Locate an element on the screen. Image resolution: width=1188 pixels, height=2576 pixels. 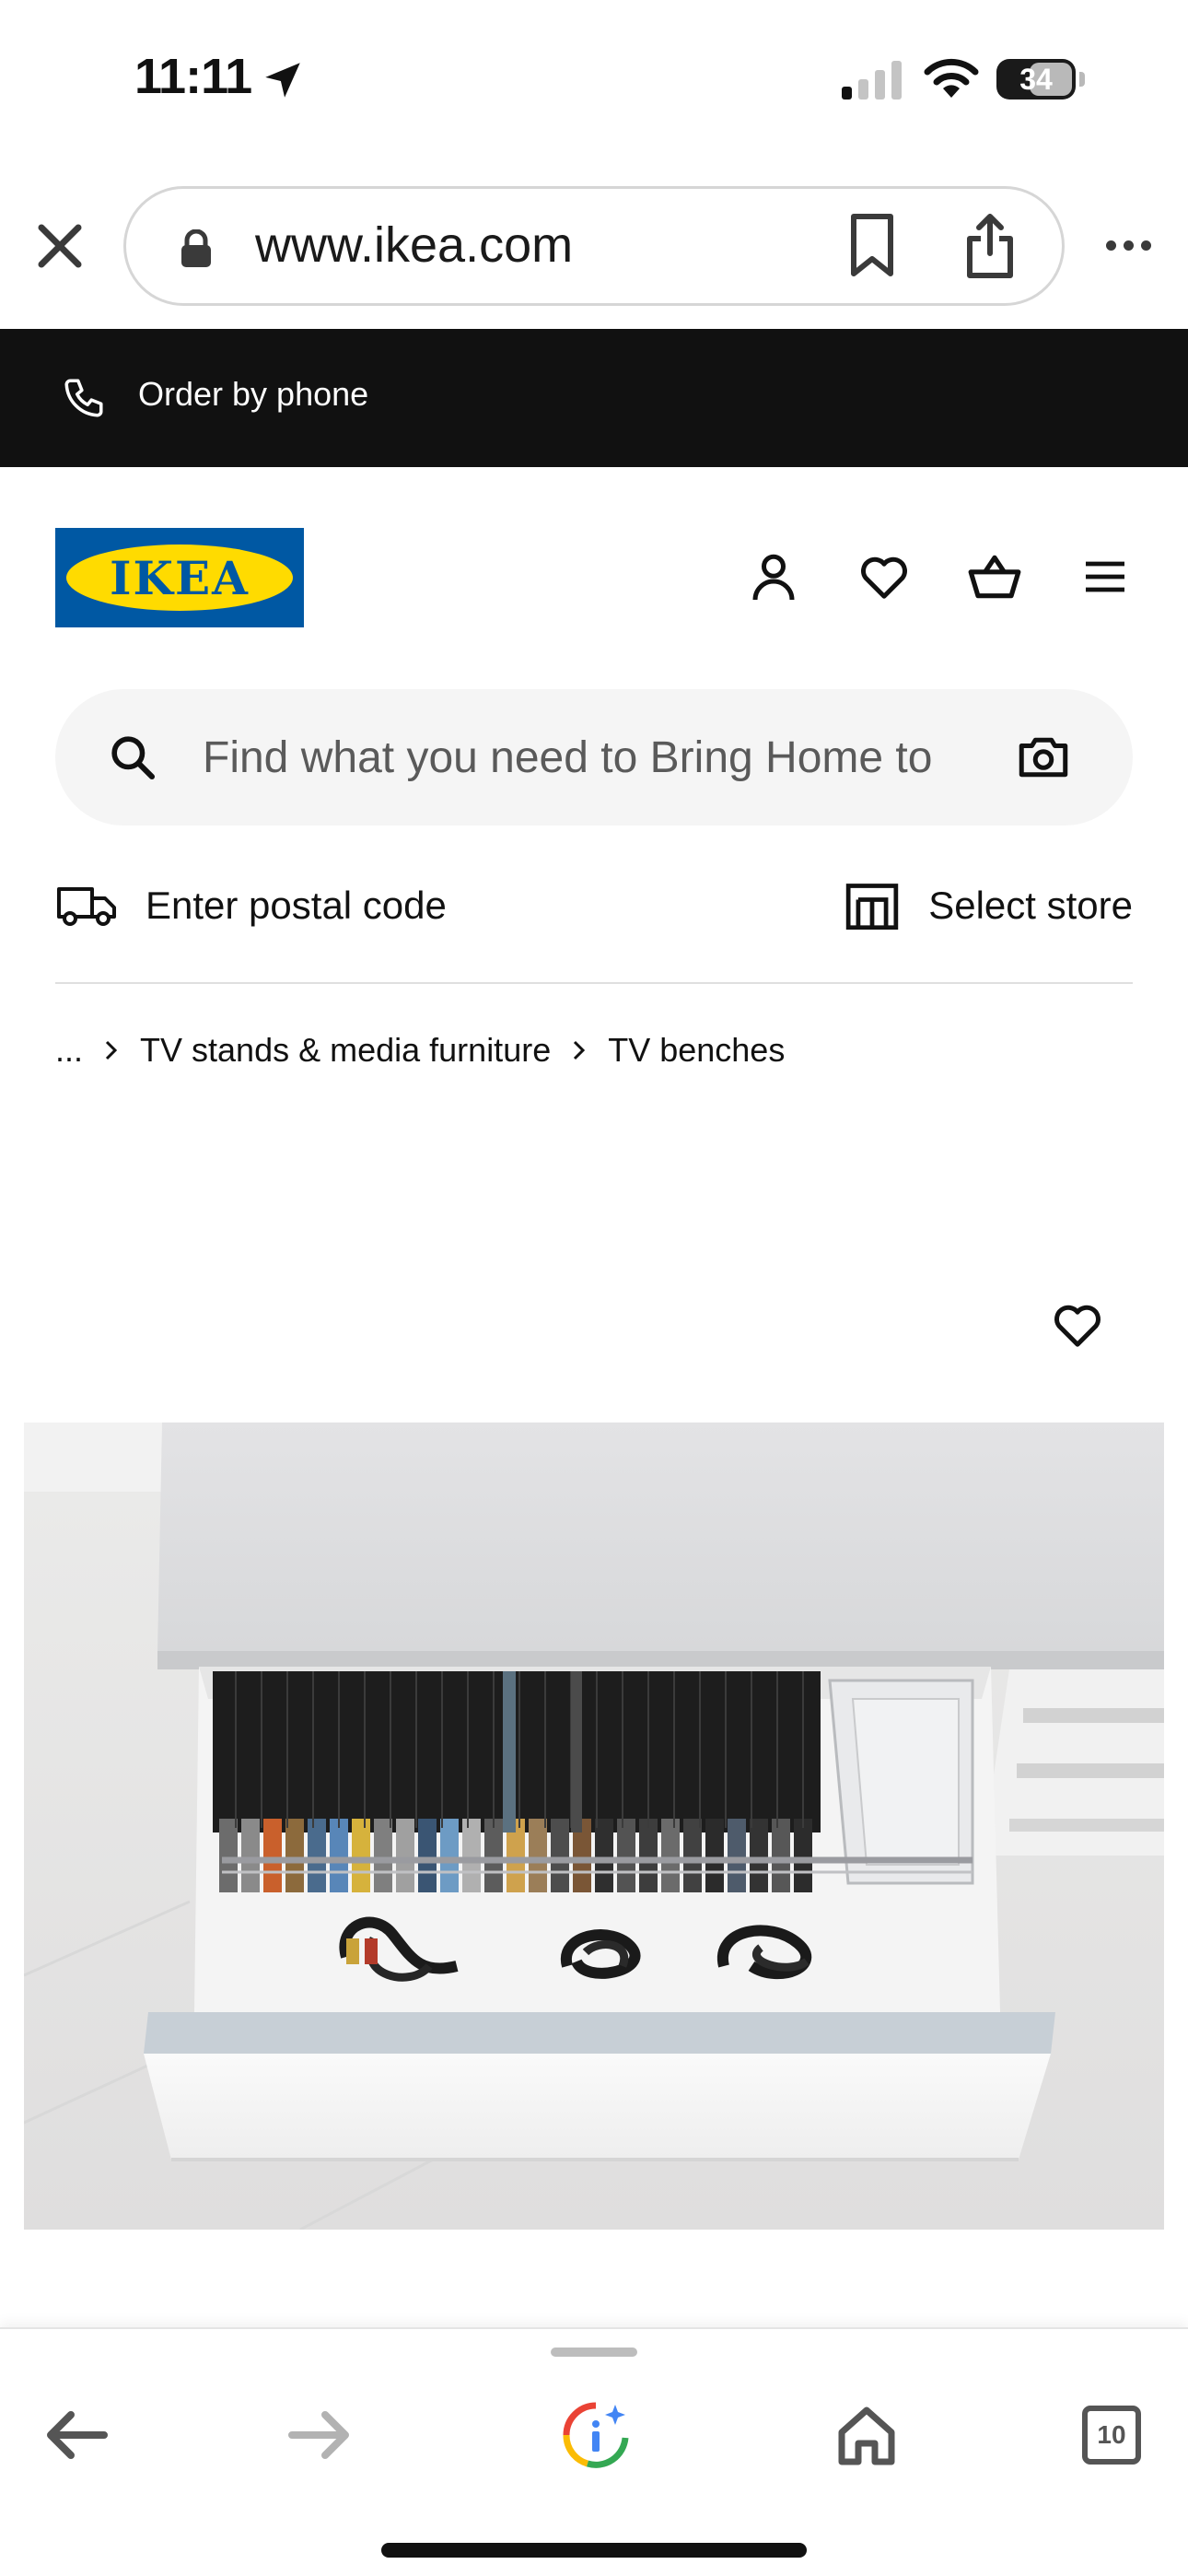
ikea-logo: IKEA is located at coordinates (179, 577).